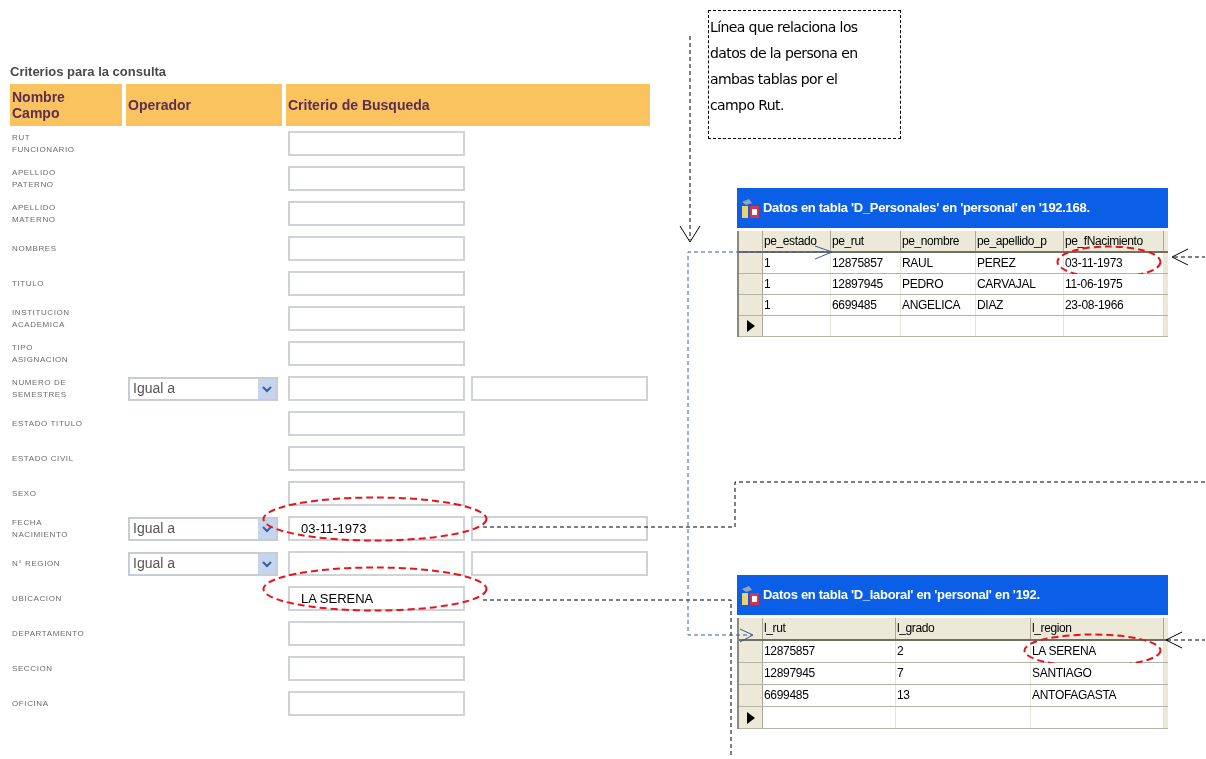 The height and width of the screenshot is (759, 1206). I want to click on column-header: Operador, so click(204, 105).